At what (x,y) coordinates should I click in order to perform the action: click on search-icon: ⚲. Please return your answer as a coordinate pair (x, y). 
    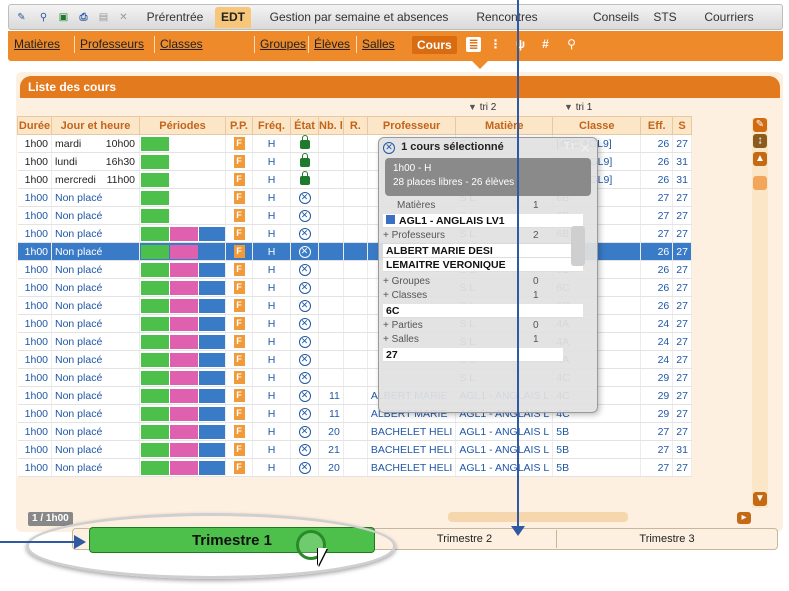
    Looking at the image, I should click on (571, 44).